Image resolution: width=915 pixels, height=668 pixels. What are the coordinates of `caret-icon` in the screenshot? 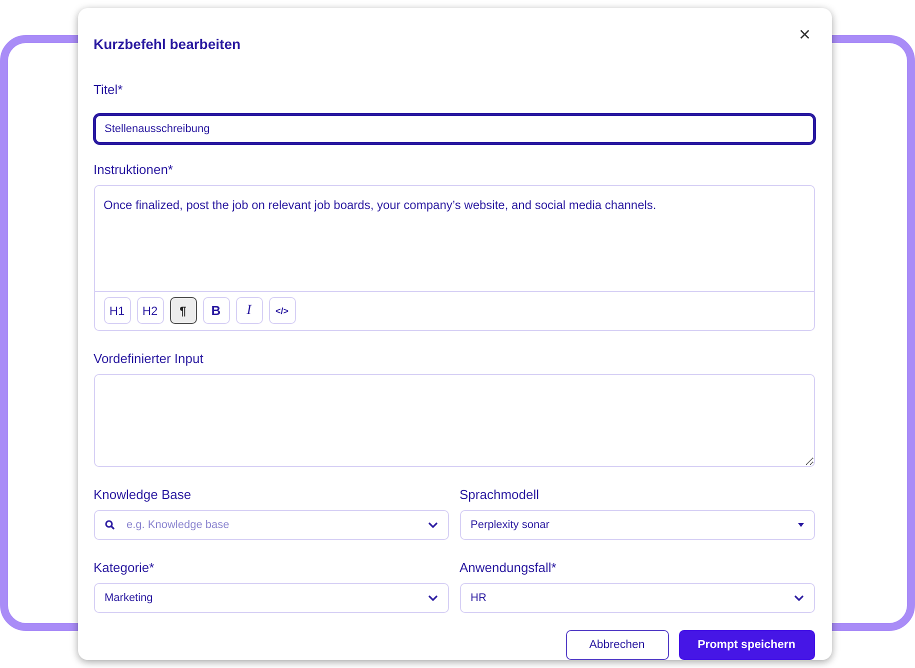 It's located at (801, 525).